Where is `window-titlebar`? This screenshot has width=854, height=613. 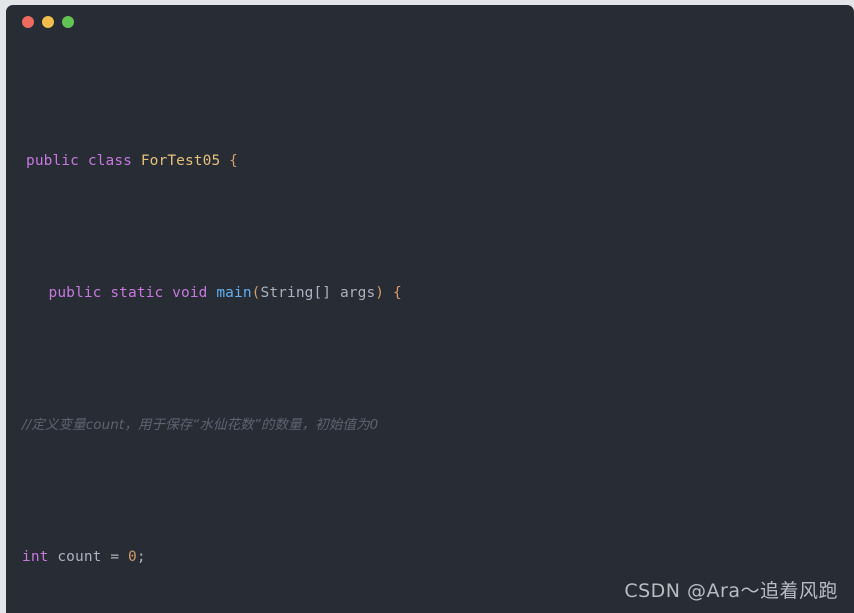
window-titlebar is located at coordinates (430, 21).